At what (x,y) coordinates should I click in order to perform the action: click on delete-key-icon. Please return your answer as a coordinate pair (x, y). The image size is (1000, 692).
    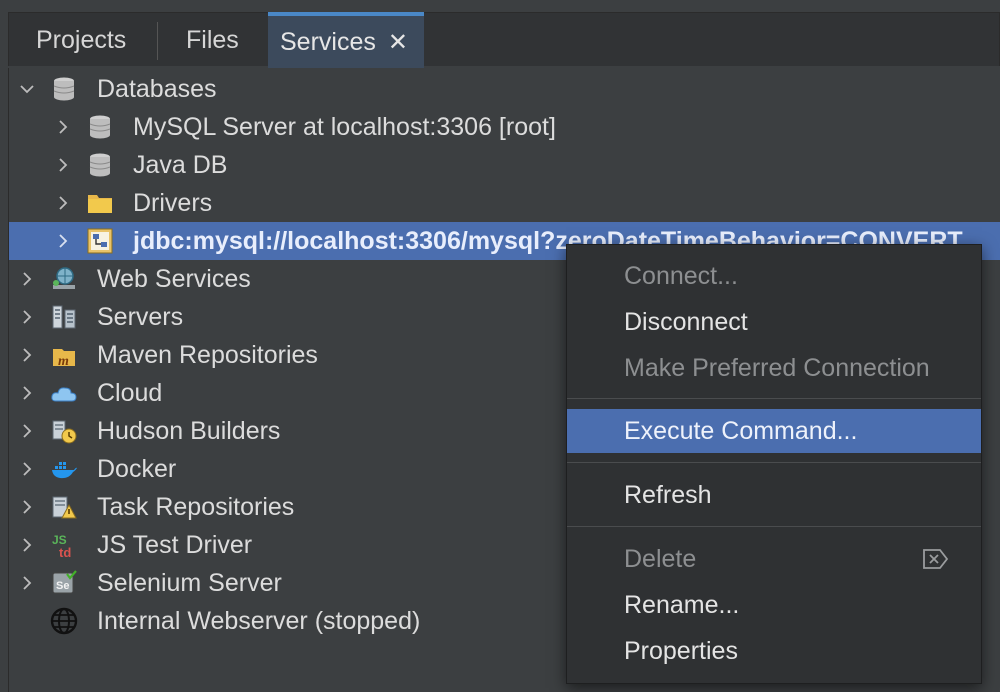
    Looking at the image, I should click on (936, 559).